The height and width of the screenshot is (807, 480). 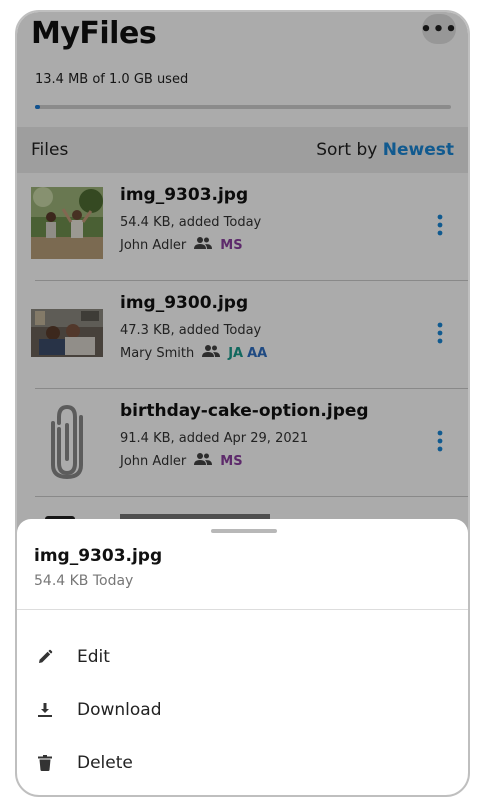 I want to click on edit-action: Edit, so click(x=242, y=657).